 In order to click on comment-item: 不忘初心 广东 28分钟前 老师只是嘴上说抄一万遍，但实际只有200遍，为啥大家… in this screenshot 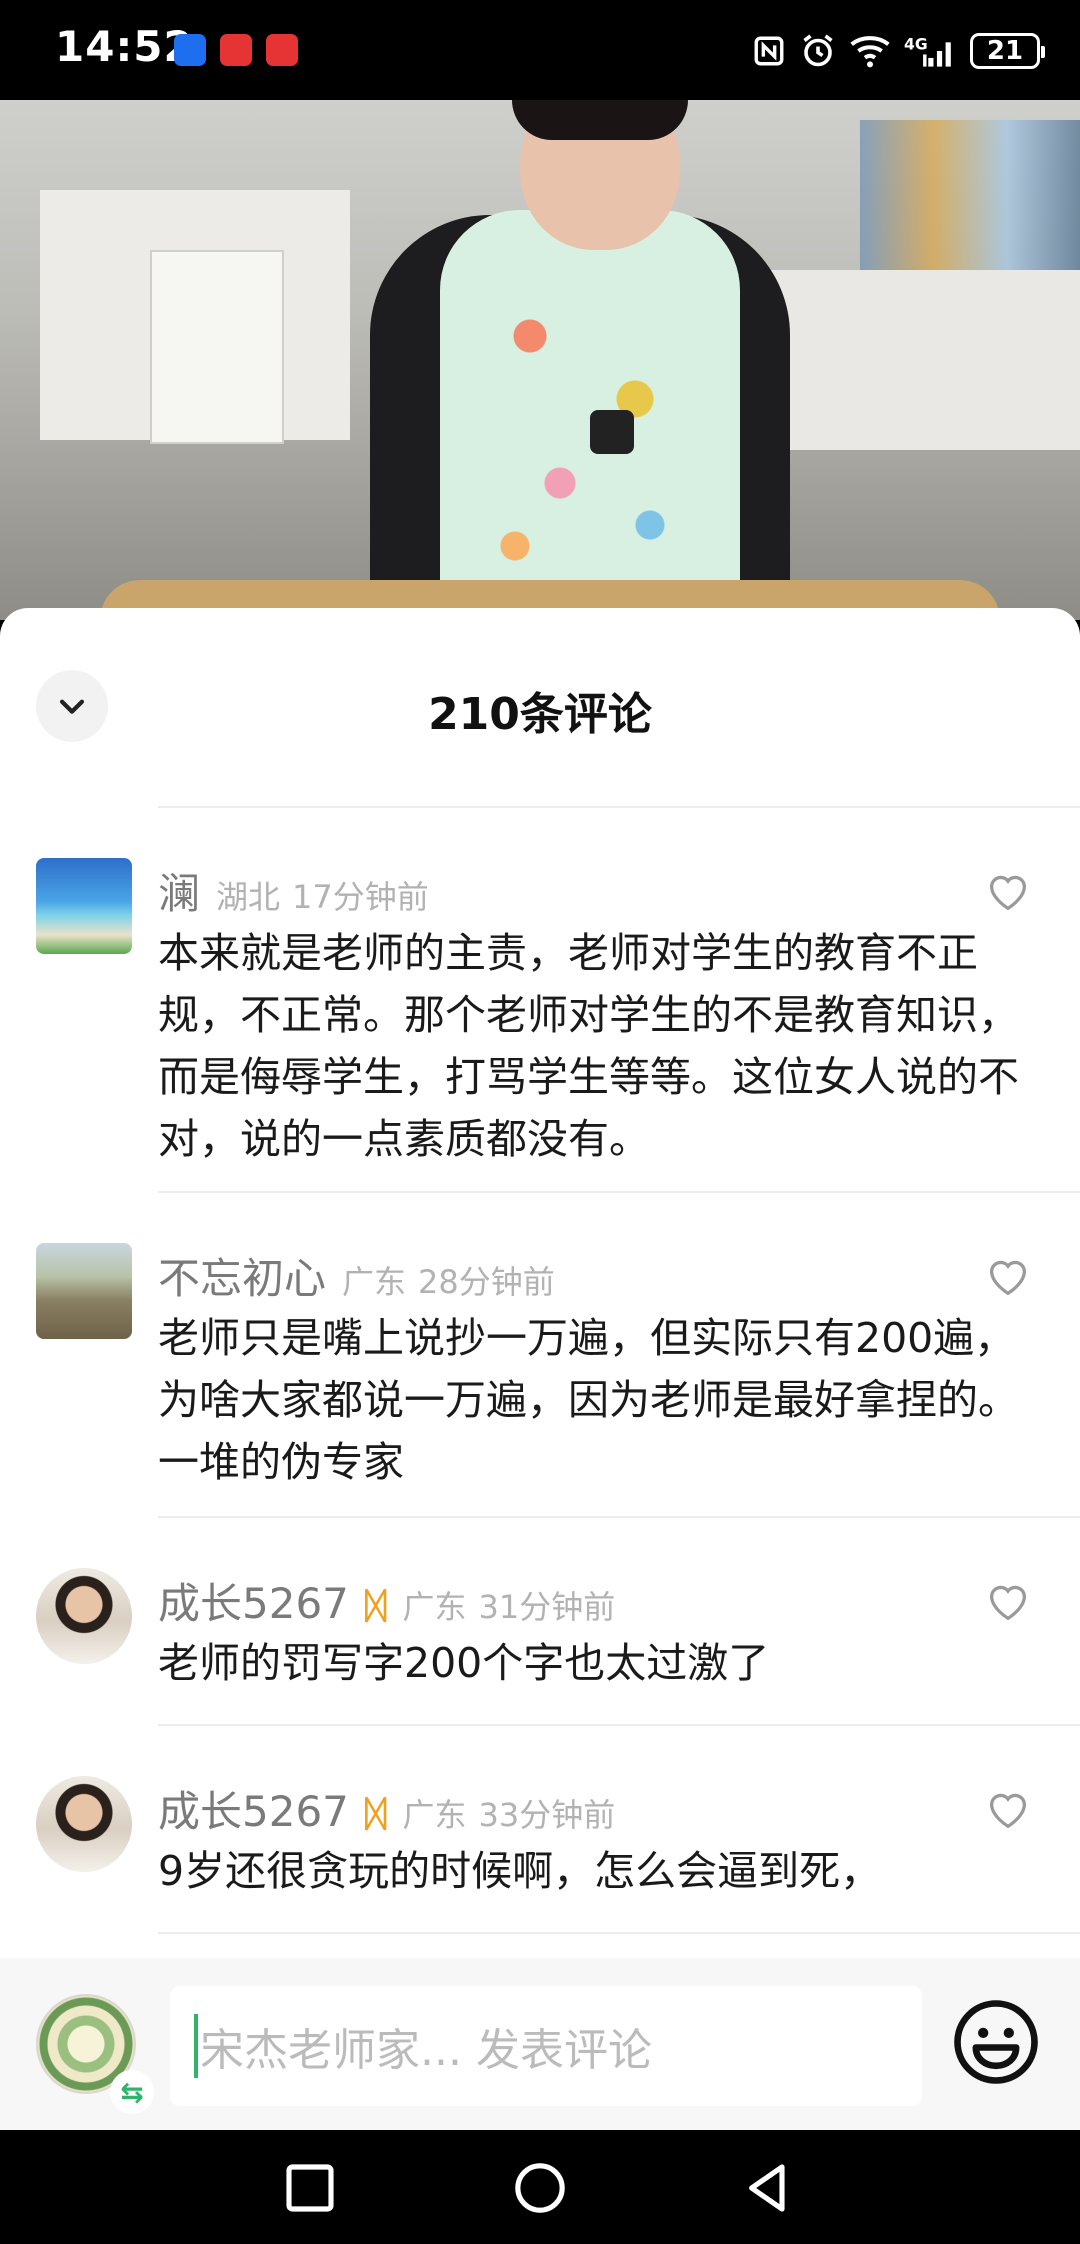, I will do `click(540, 1383)`.